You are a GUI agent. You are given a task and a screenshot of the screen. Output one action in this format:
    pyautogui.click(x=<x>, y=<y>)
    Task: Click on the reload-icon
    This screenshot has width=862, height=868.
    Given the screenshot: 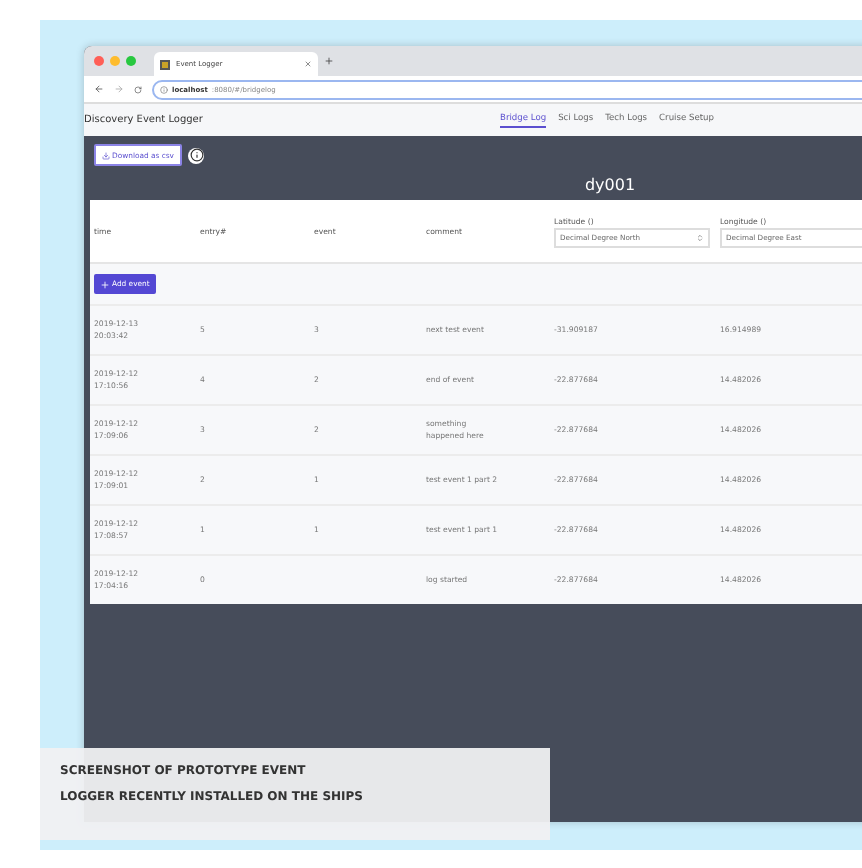 What is the action you would take?
    pyautogui.click(x=138, y=89)
    